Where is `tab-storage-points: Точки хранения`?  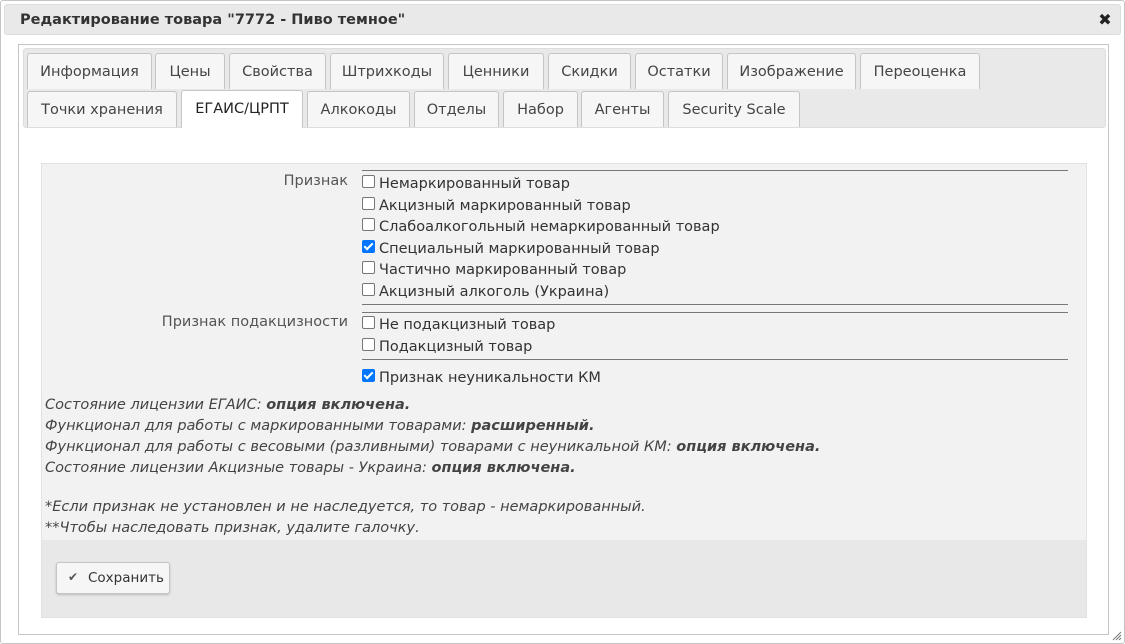 tab-storage-points: Точки хранения is located at coordinates (102, 109).